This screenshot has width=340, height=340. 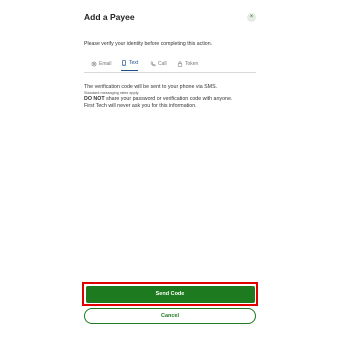 I want to click on send-code-button: Send Code, so click(x=170, y=294).